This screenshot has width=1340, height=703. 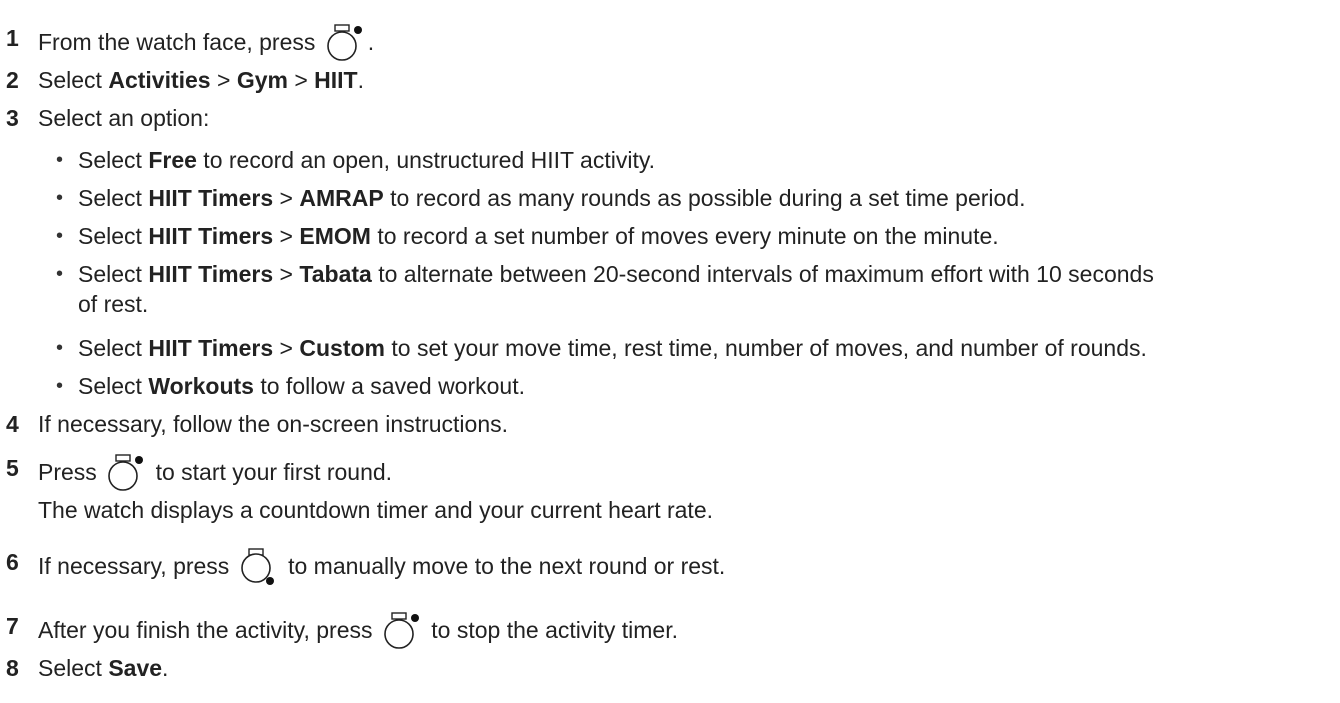 I want to click on step-number: 2, so click(x=12, y=80).